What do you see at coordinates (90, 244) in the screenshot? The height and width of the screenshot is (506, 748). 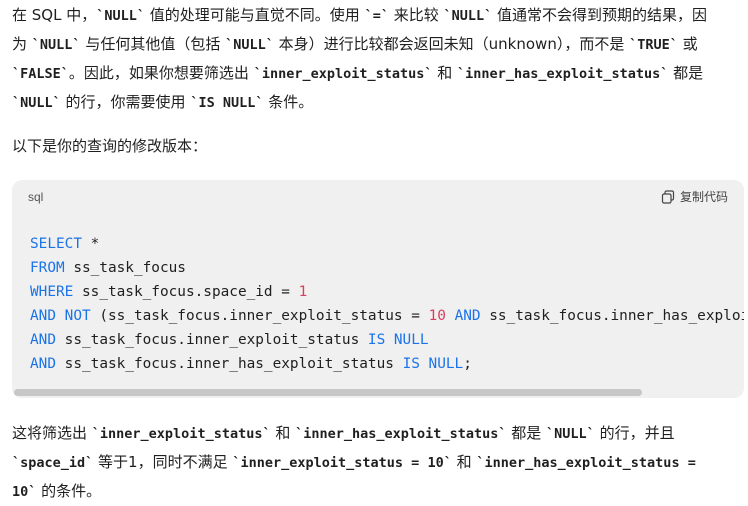 I see `sql-text: *` at bounding box center [90, 244].